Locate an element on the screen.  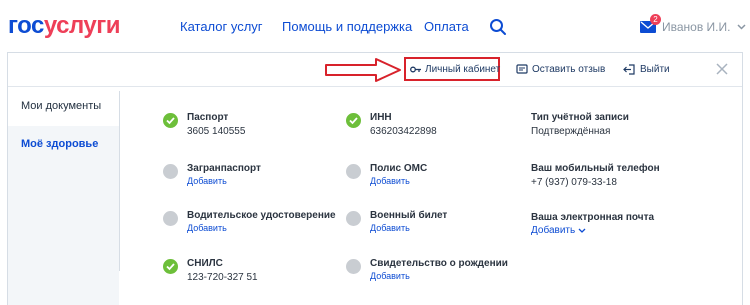
logo-part-gos: гос is located at coordinates (26, 25).